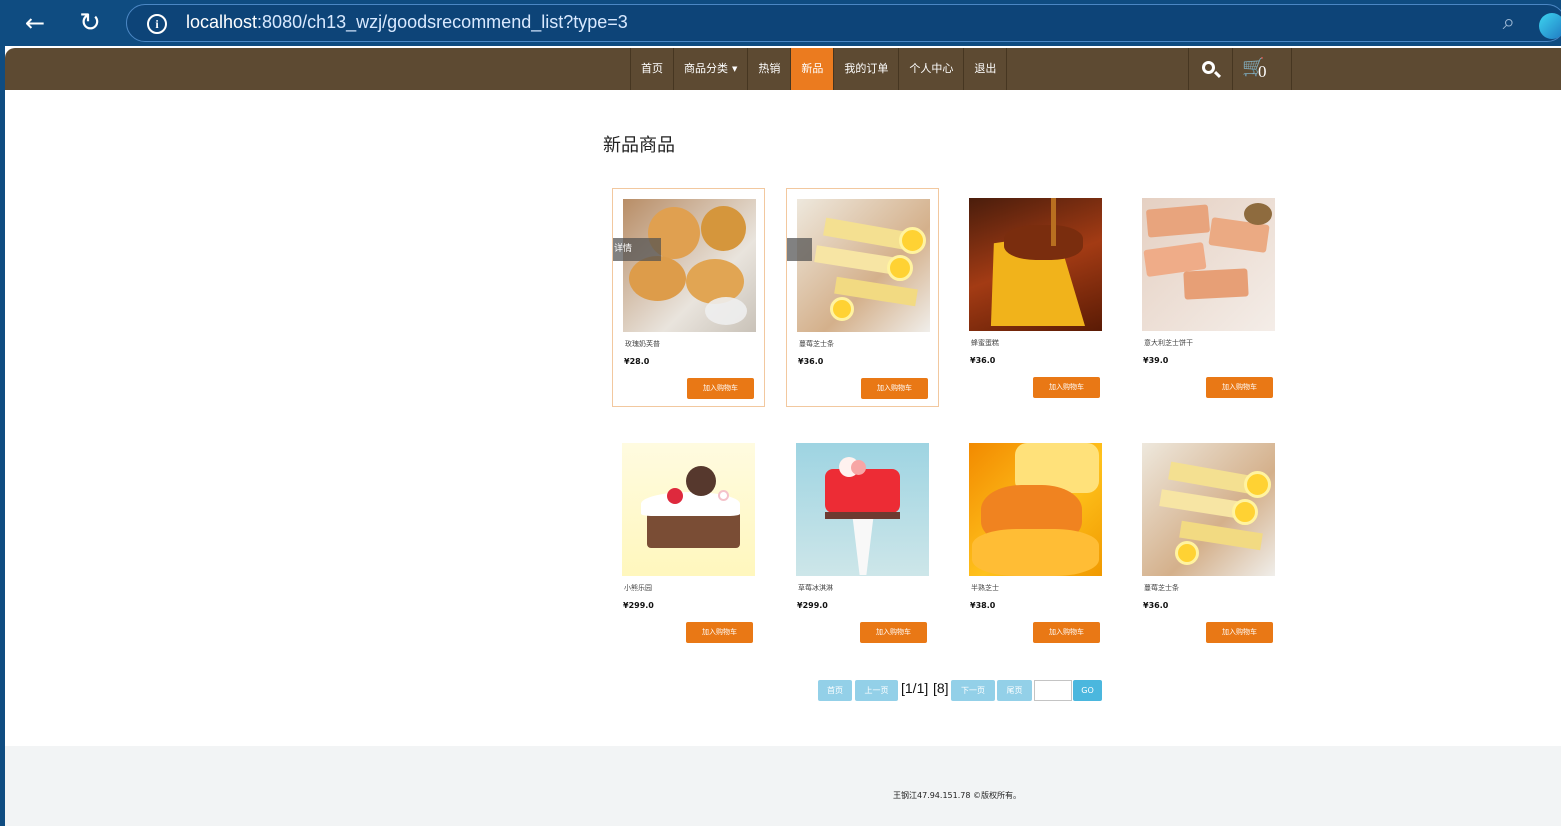 The width and height of the screenshot is (1561, 826). I want to click on go-button: GO, so click(1087, 690).